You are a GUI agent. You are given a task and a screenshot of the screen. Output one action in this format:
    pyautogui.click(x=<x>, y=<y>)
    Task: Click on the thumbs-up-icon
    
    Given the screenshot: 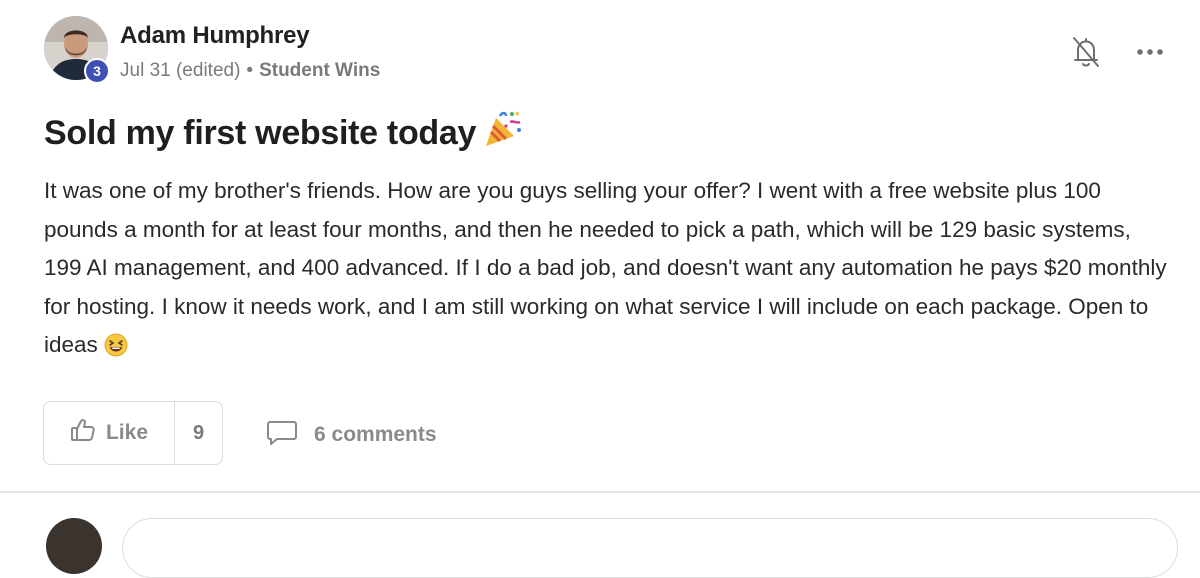 What is the action you would take?
    pyautogui.click(x=83, y=433)
    